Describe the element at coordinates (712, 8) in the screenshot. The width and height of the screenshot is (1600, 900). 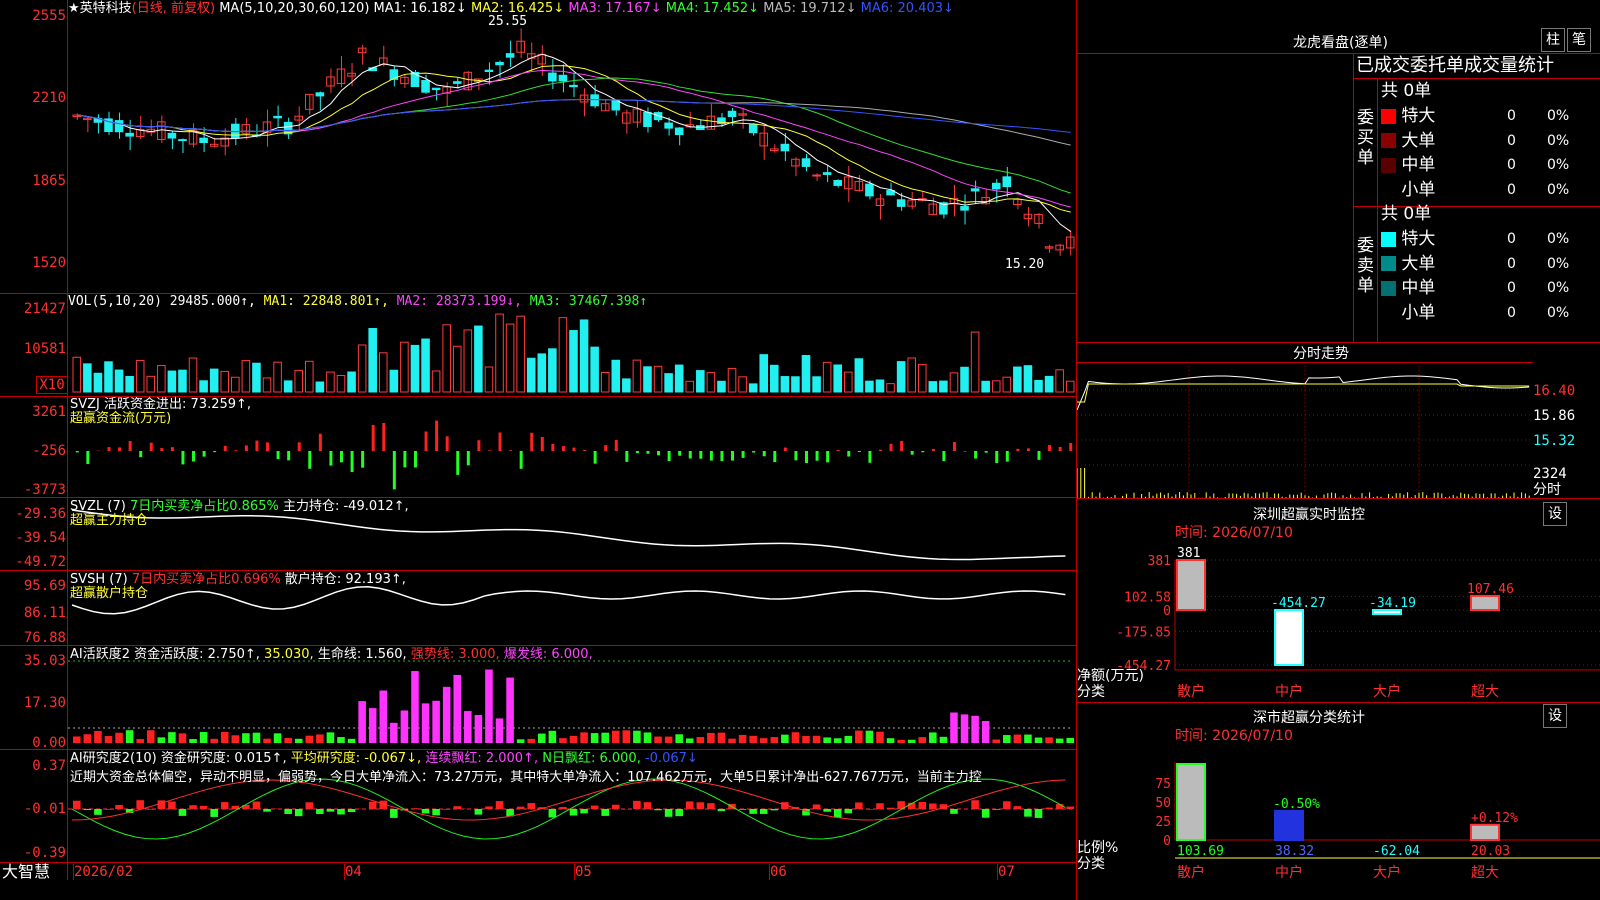
I see `ma4-label: MA4: 17.452↓` at that location.